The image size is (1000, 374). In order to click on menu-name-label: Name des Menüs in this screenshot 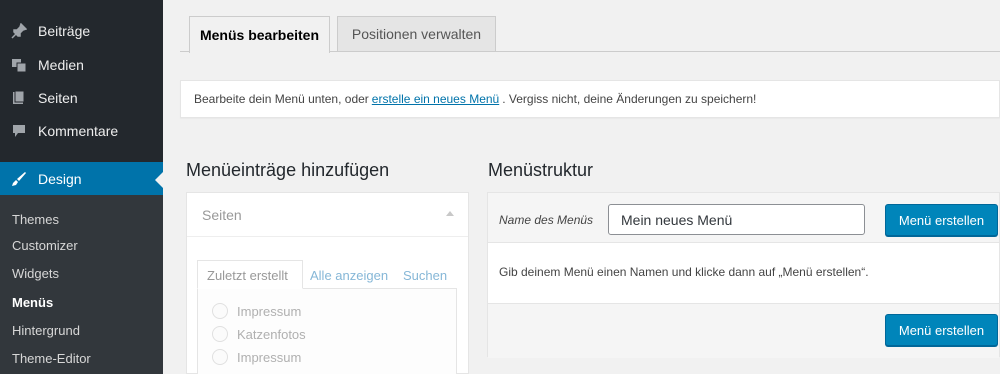, I will do `click(546, 220)`.